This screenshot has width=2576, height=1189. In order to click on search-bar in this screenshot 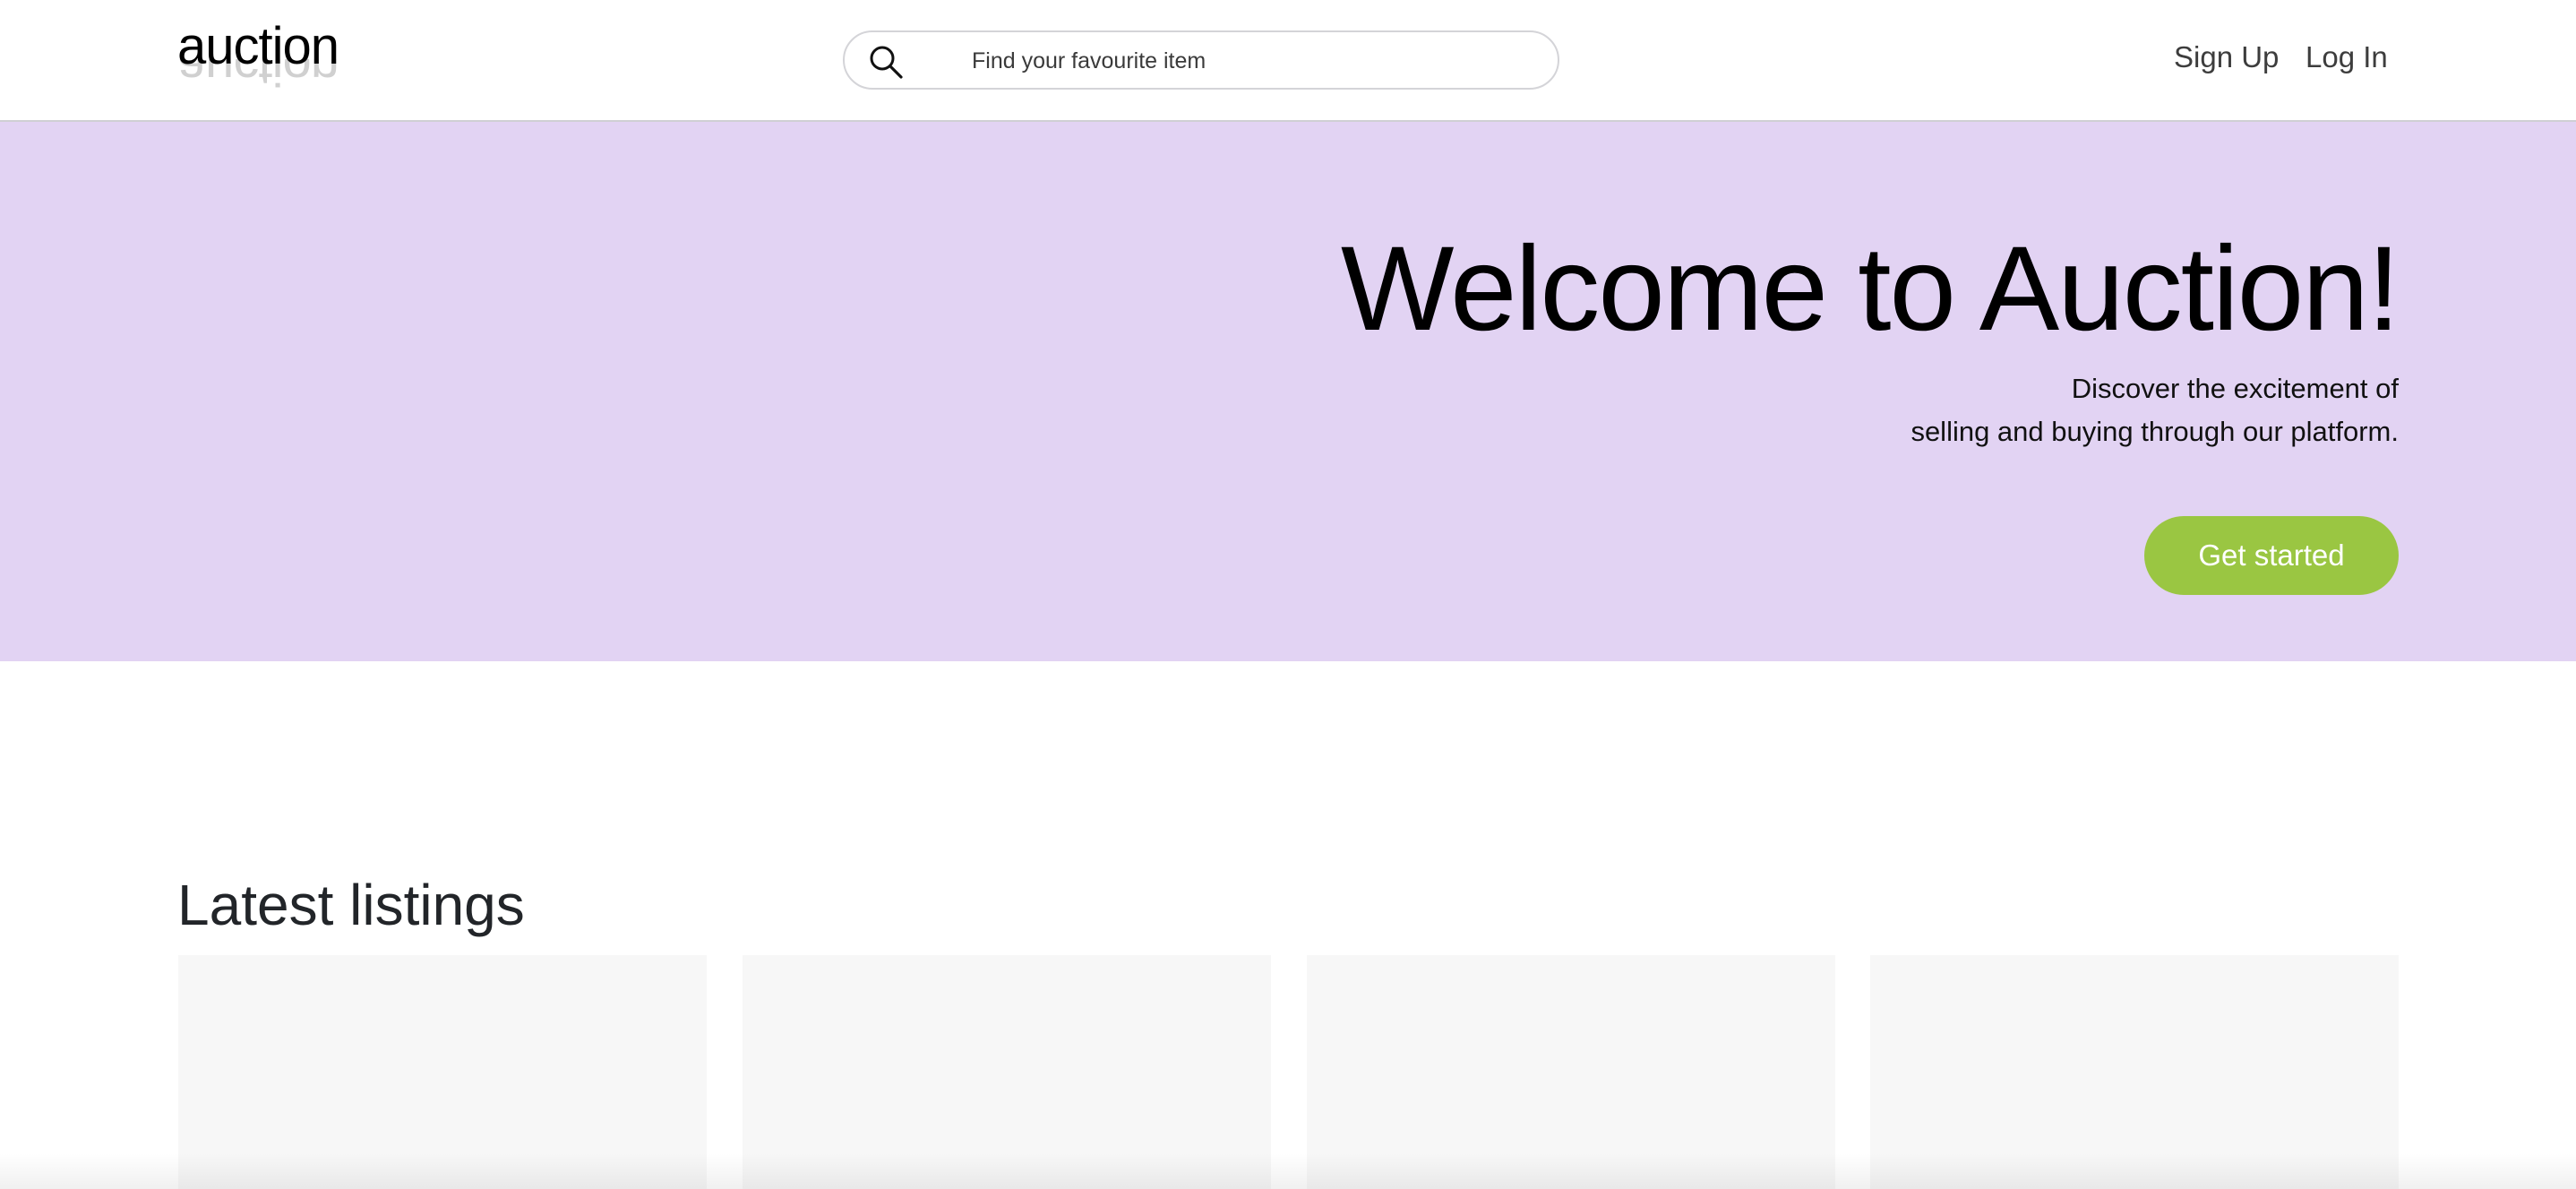, I will do `click(1201, 60)`.